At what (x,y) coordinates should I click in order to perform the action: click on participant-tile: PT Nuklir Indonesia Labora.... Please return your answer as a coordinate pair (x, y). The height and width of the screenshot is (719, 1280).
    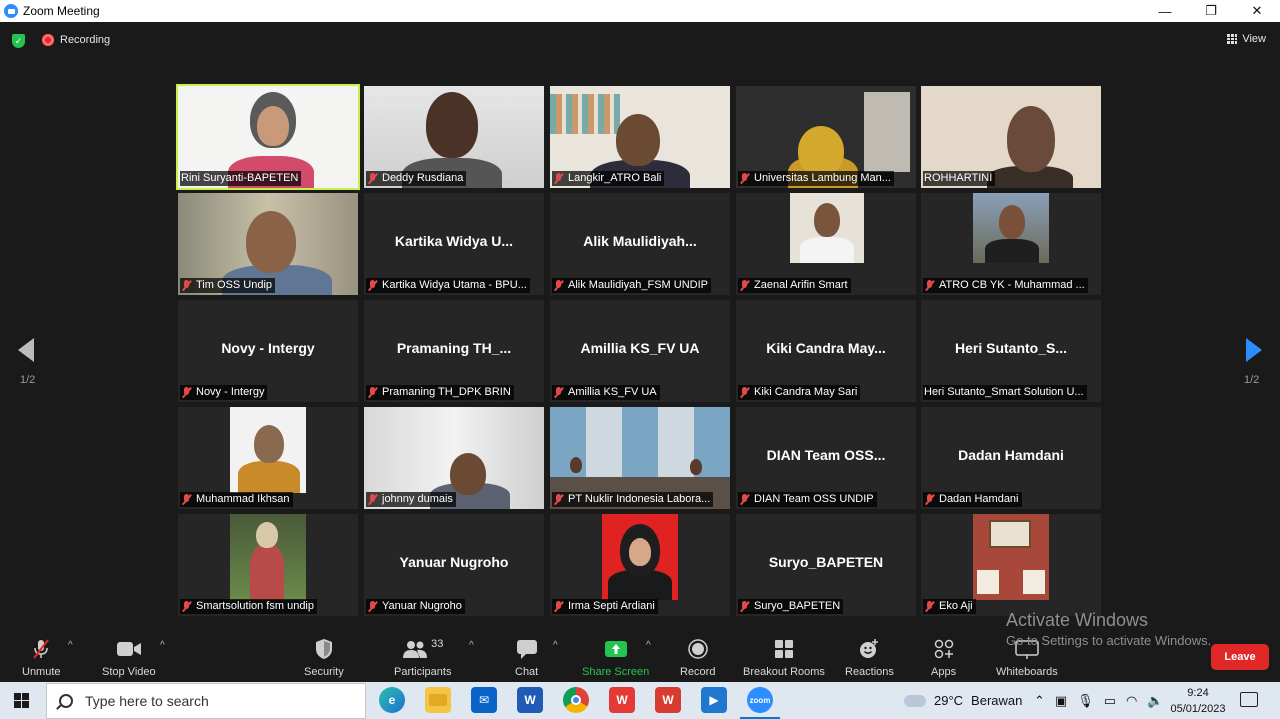
    Looking at the image, I should click on (640, 458).